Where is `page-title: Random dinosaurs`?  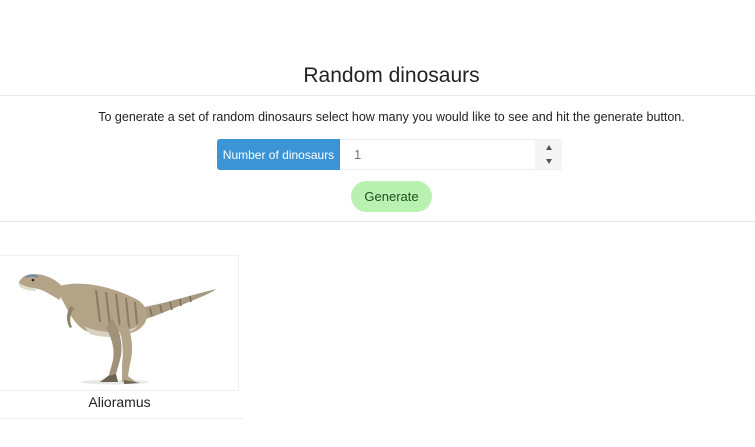
page-title: Random dinosaurs is located at coordinates (391, 75).